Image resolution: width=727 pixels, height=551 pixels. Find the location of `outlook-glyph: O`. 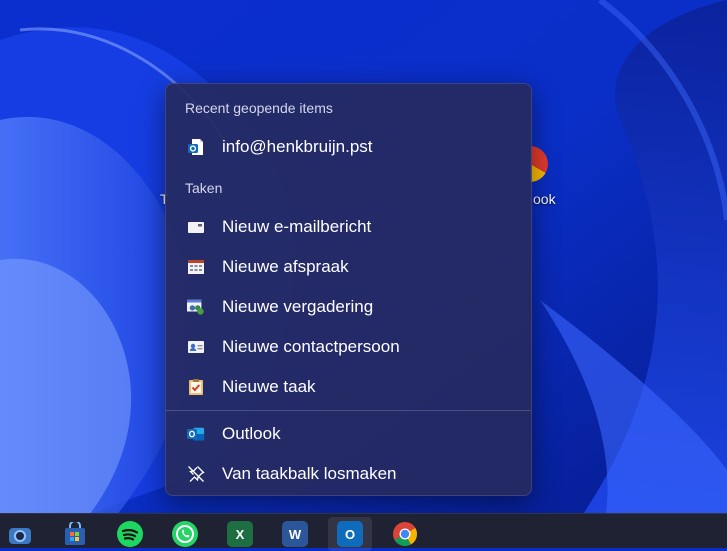

outlook-glyph: O is located at coordinates (350, 534).